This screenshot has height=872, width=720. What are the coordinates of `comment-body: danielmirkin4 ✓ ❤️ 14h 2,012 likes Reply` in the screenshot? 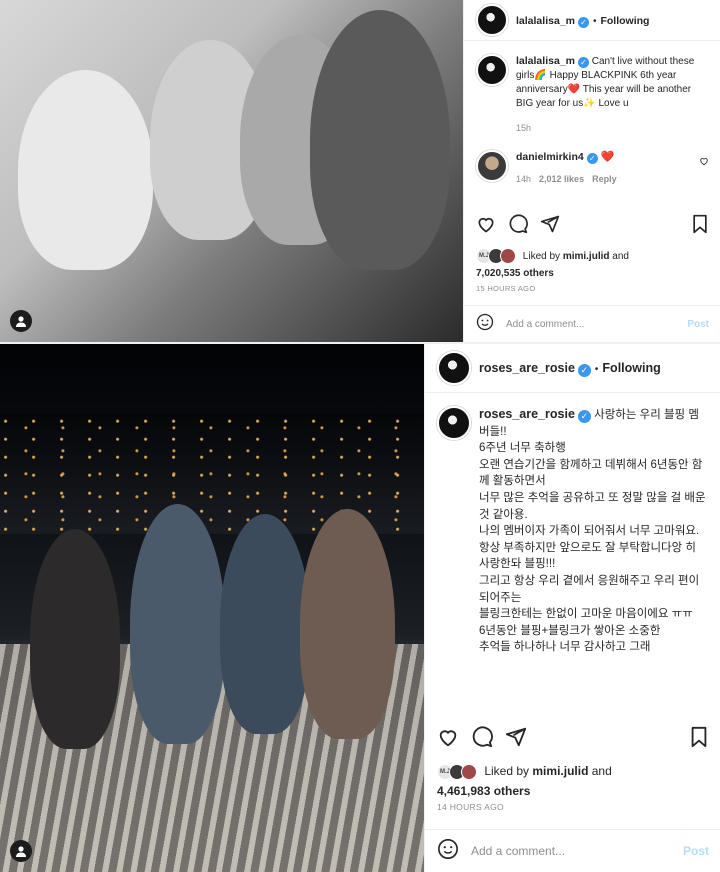 It's located at (566, 167).